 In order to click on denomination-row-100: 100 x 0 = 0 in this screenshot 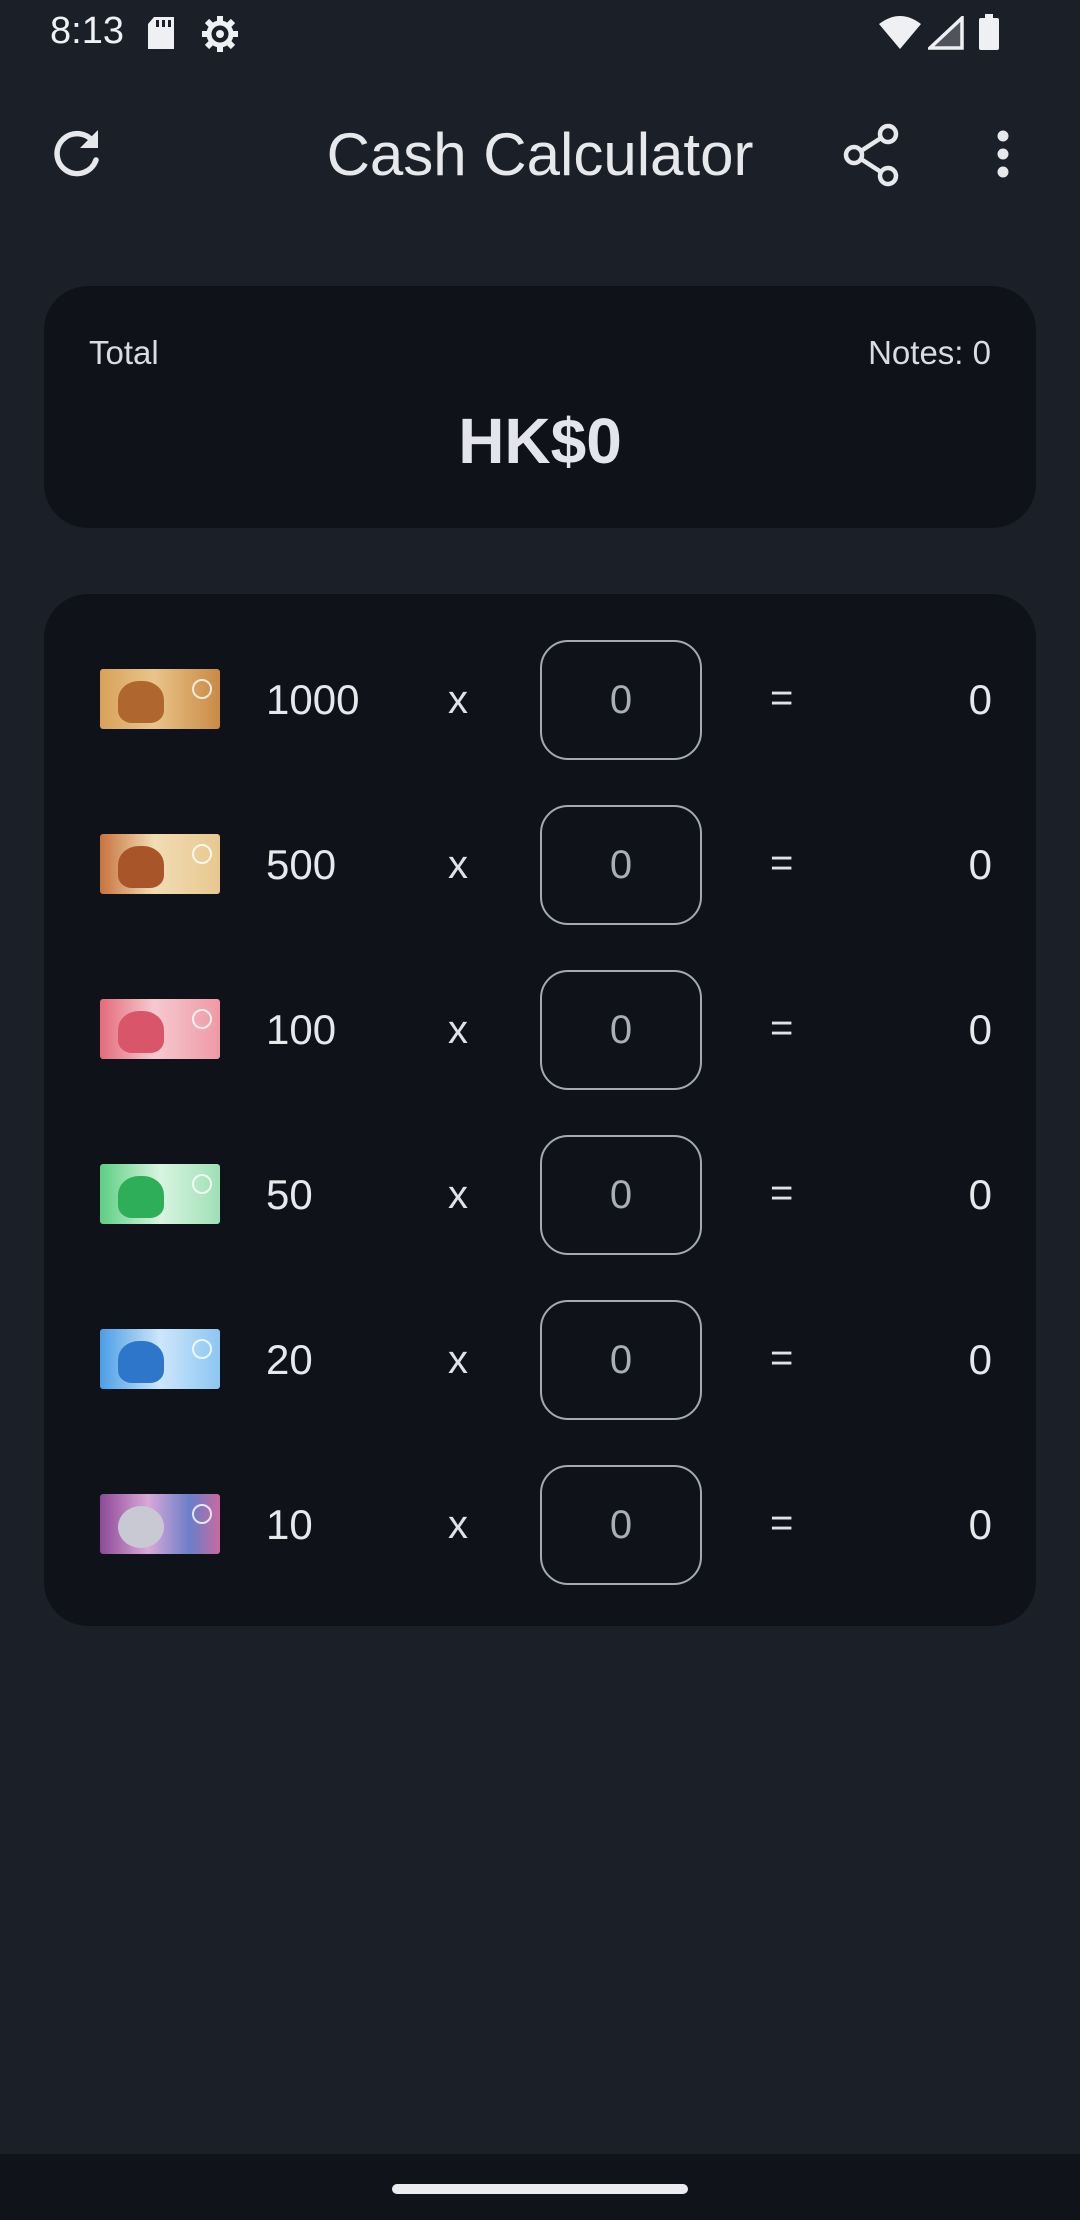, I will do `click(540, 1029)`.